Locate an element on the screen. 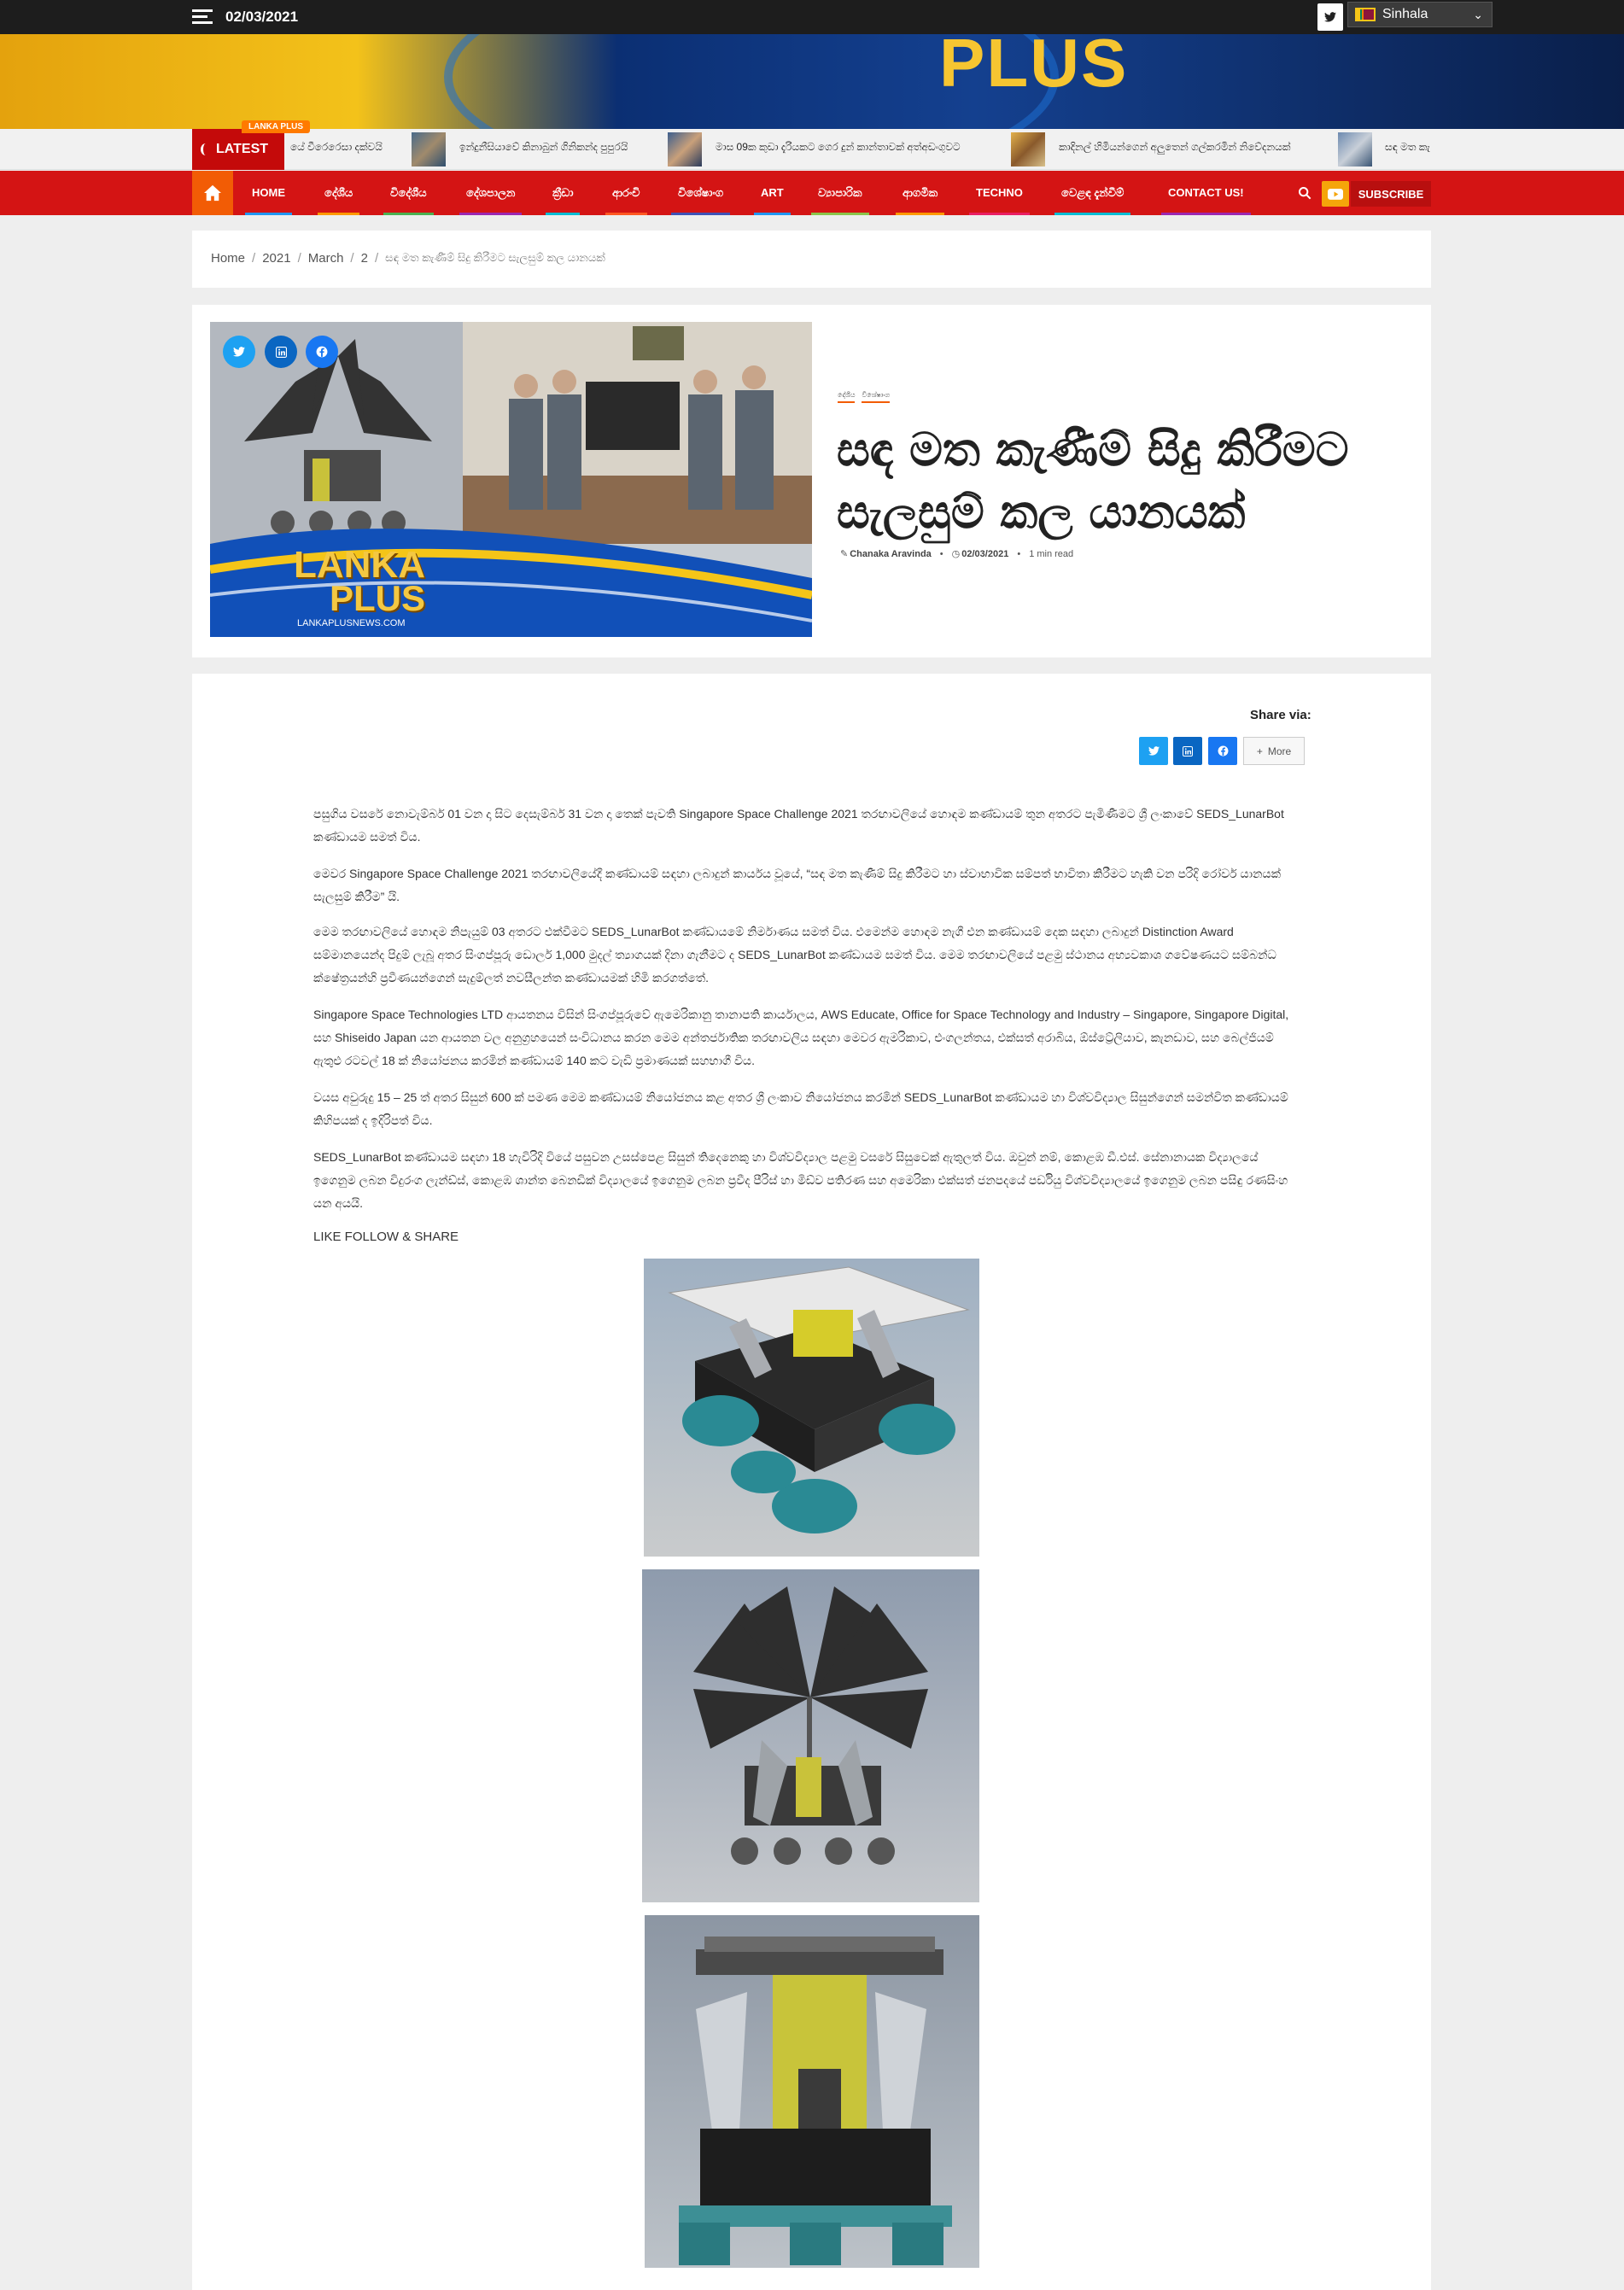 This screenshot has width=1624, height=2290. latest-label: LATEST is located at coordinates (238, 149).